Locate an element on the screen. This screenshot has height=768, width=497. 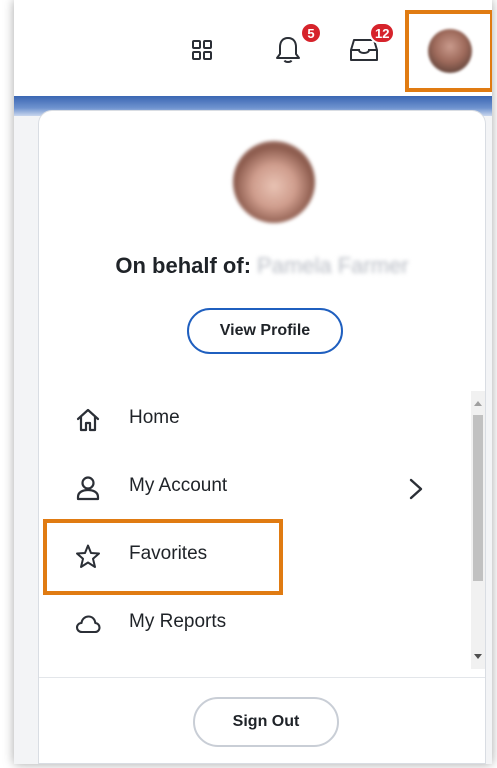
avatar is located at coordinates (449, 51).